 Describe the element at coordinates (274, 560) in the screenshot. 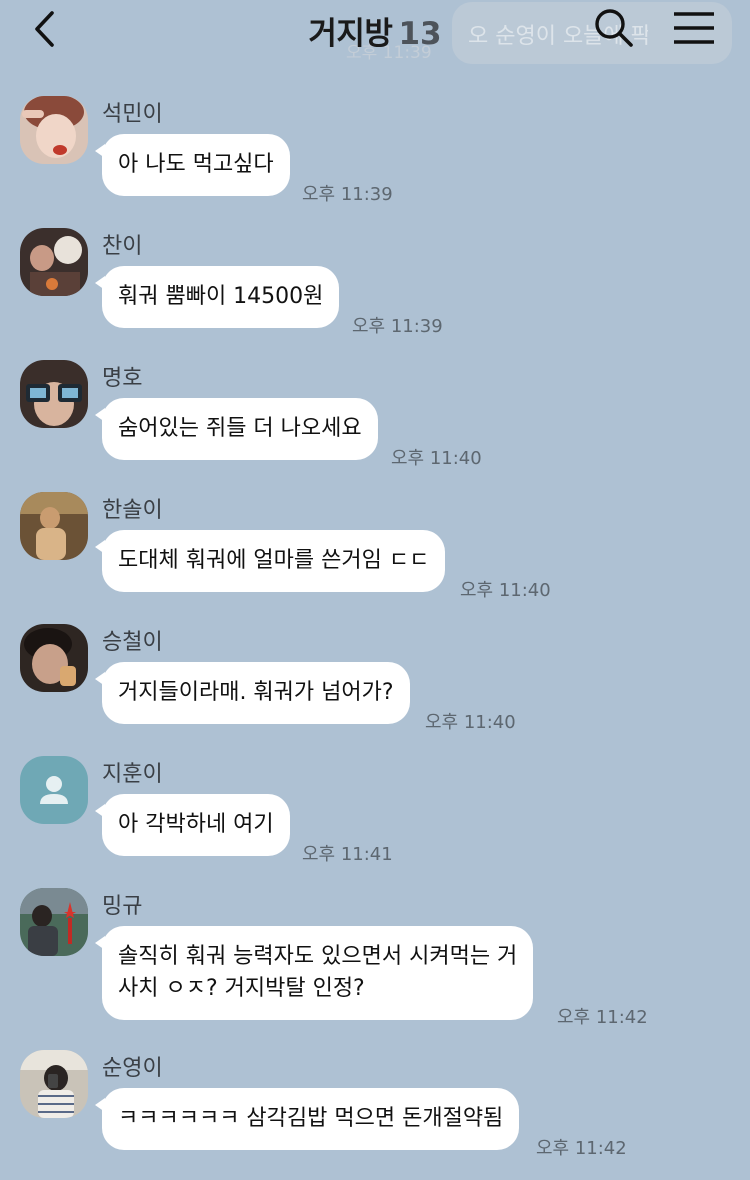

I see `message-text: 도대체 훠궈에 얼마를 쓴거임 ㄷㄷ` at that location.